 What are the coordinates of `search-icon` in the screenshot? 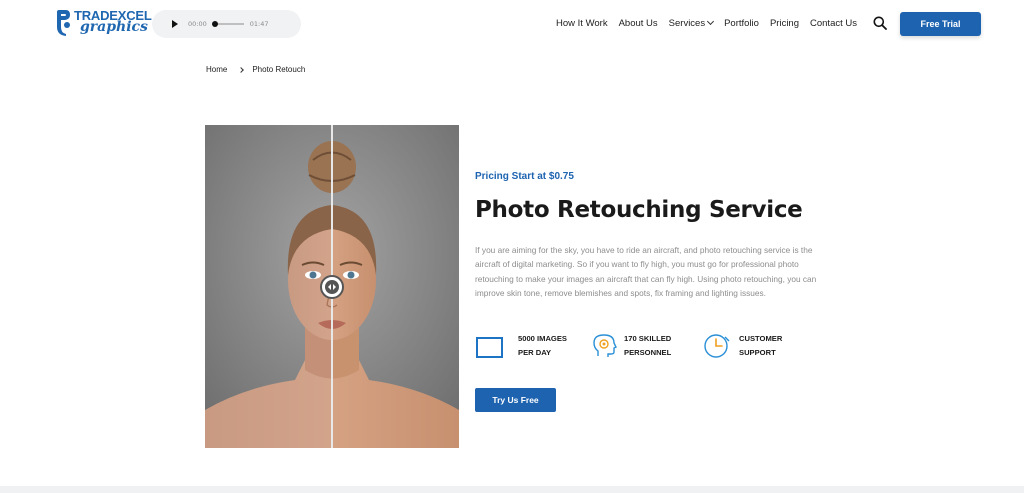 It's located at (880, 23).